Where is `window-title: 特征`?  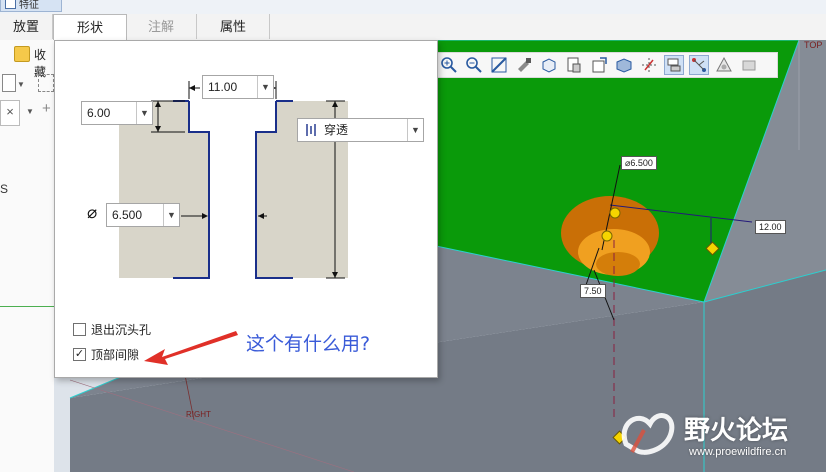 window-title: 特征 is located at coordinates (29, 5).